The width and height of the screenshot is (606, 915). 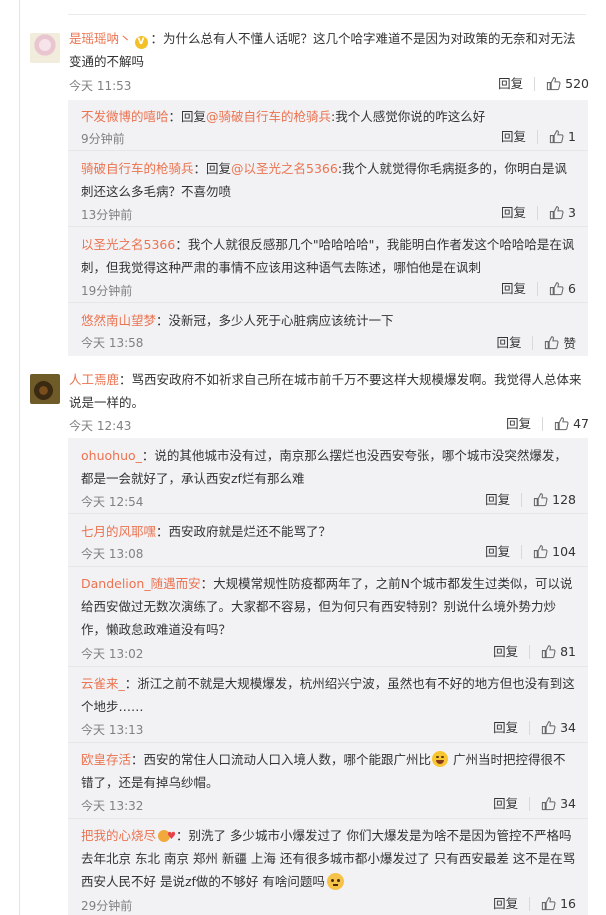 I want to click on like-count: 16, so click(x=568, y=903).